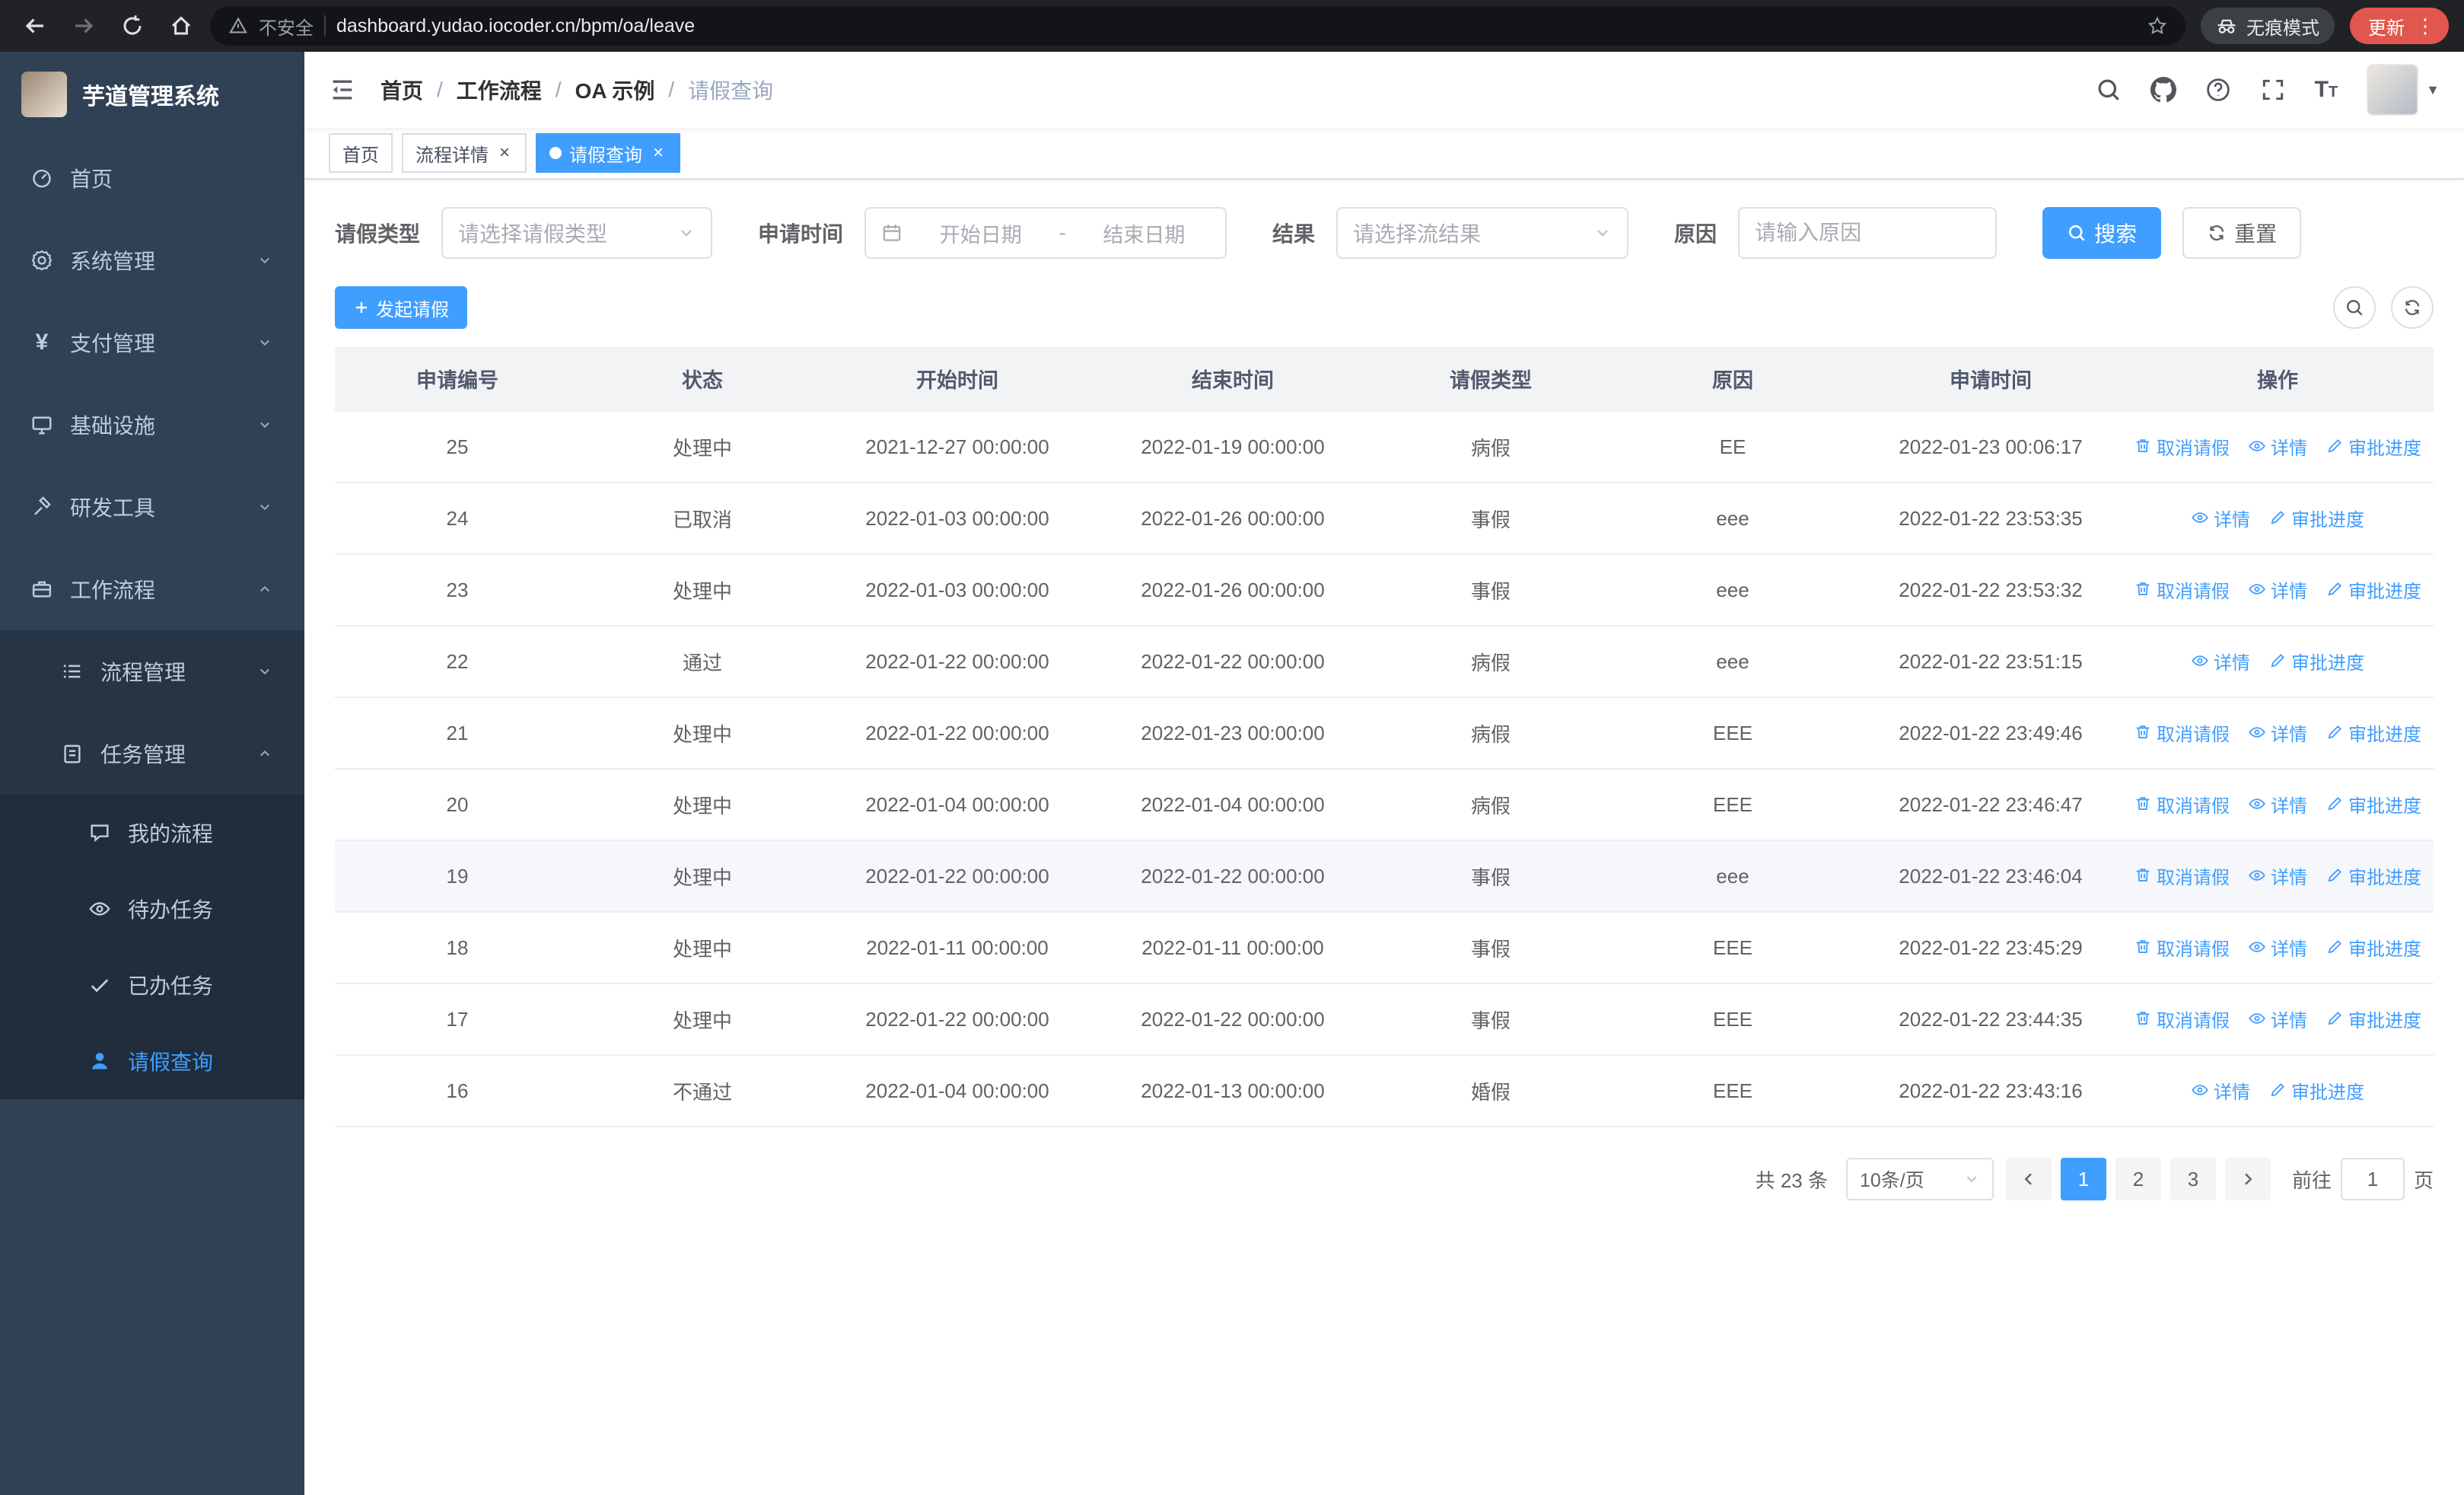 The image size is (2464, 1495). I want to click on sidebar-item-process-management: 流程管理, so click(152, 671).